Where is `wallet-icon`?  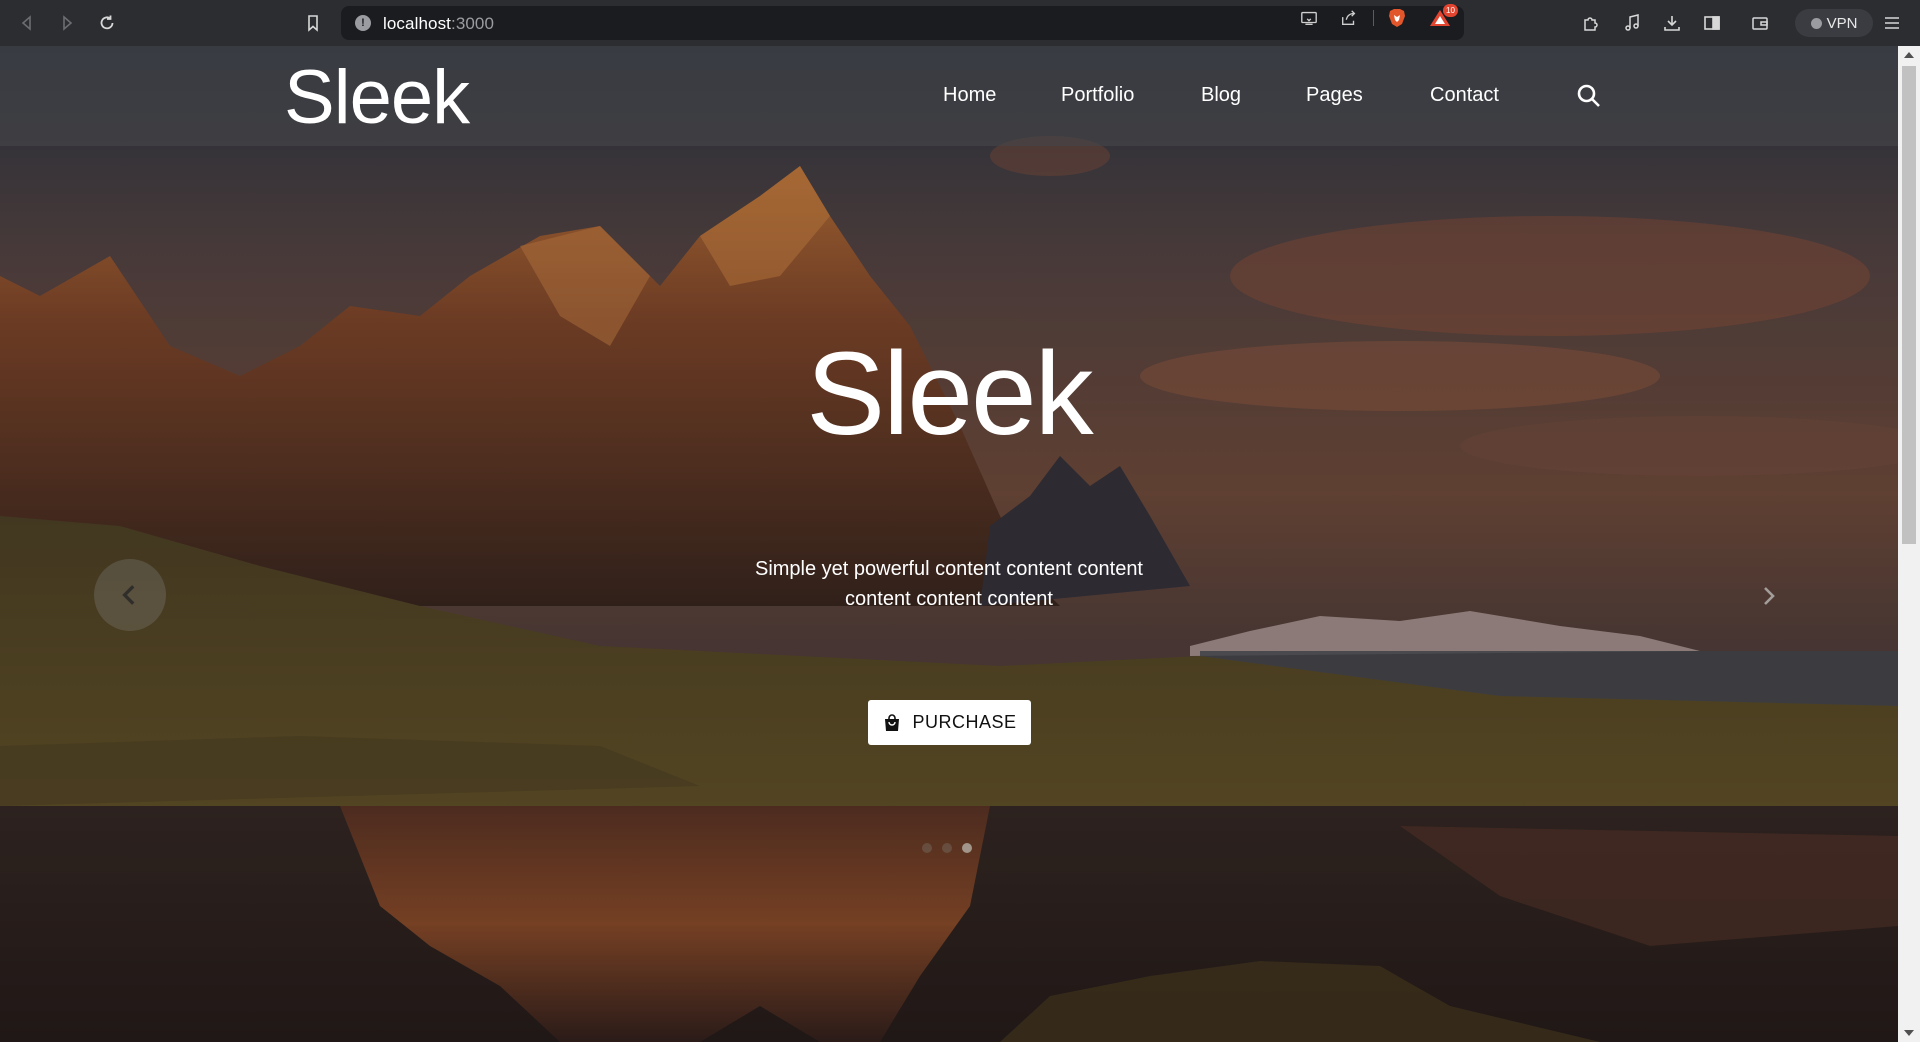
wallet-icon is located at coordinates (1760, 23).